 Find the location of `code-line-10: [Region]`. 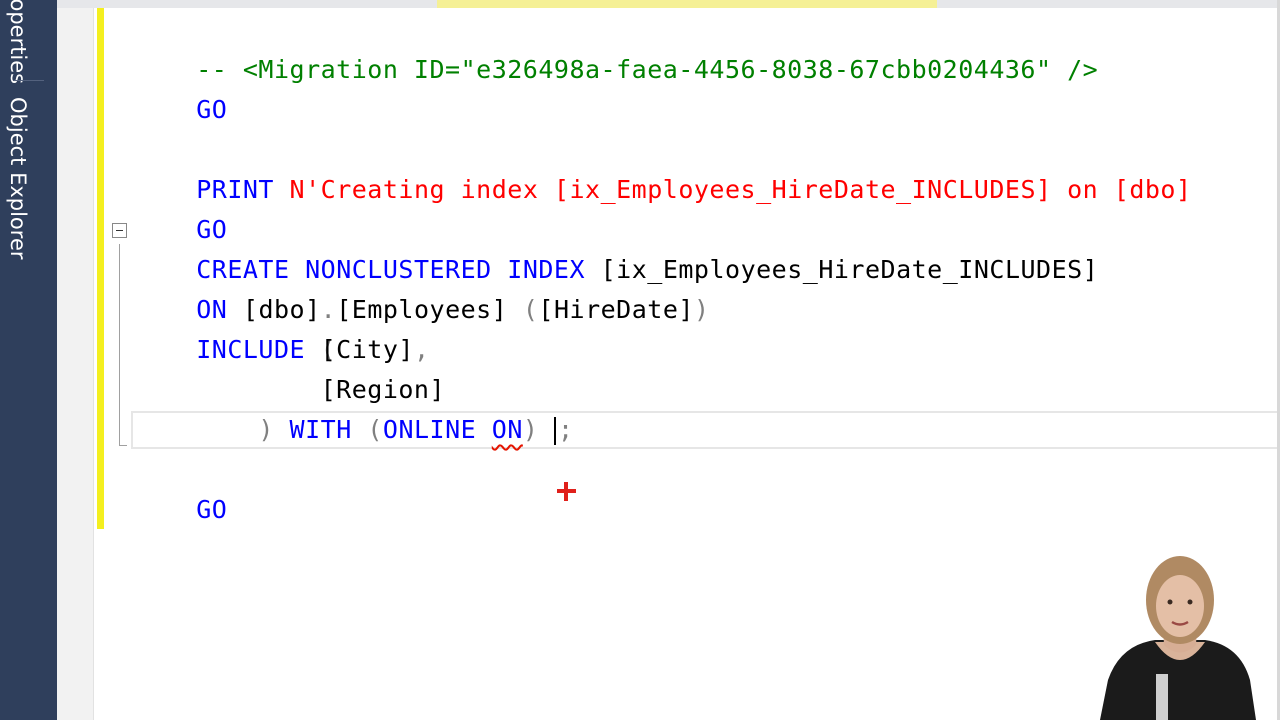

code-line-10: [Region] is located at coordinates (289, 390).